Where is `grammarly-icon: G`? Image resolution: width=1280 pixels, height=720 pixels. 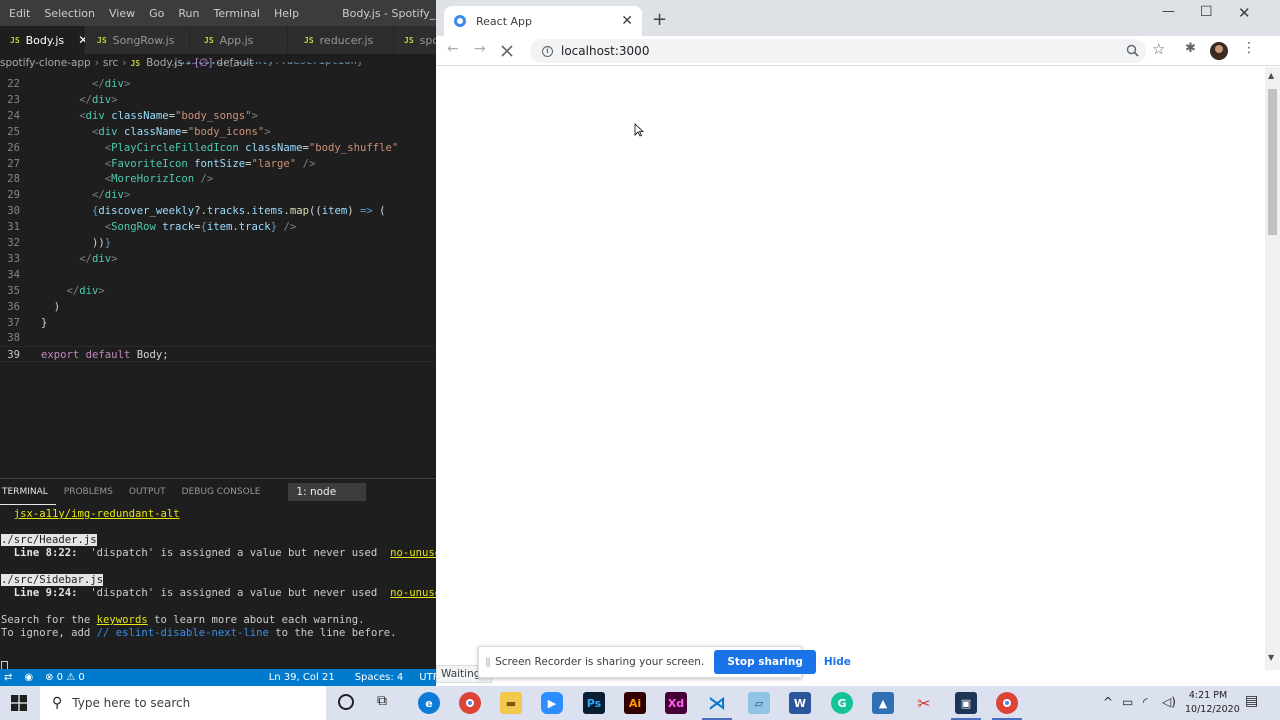
grammarly-icon: G is located at coordinates (842, 703).